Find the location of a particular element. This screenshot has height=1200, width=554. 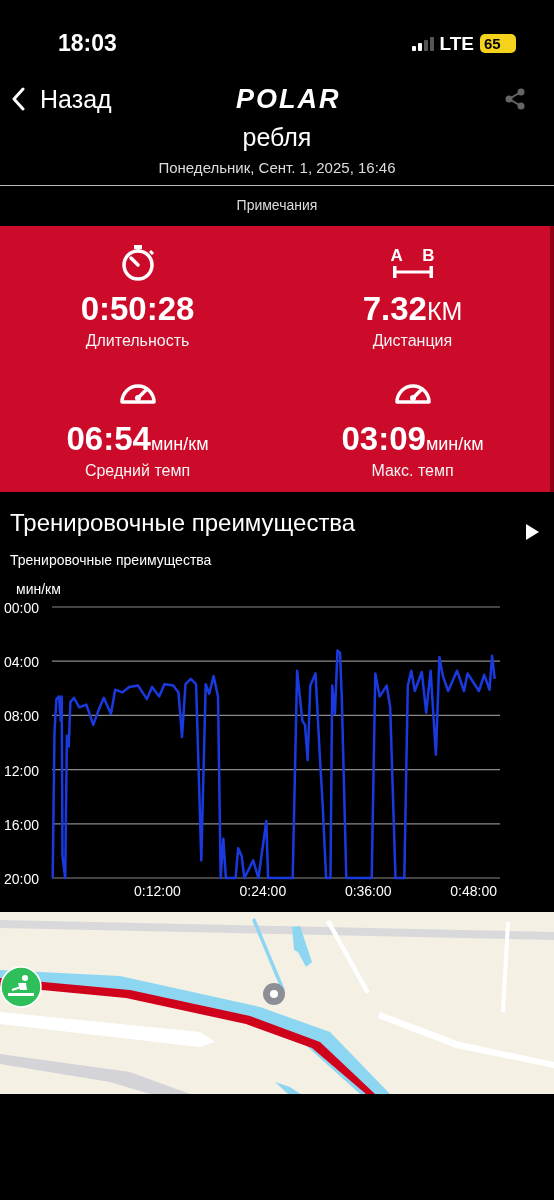

network-label: LTE is located at coordinates (456, 43).